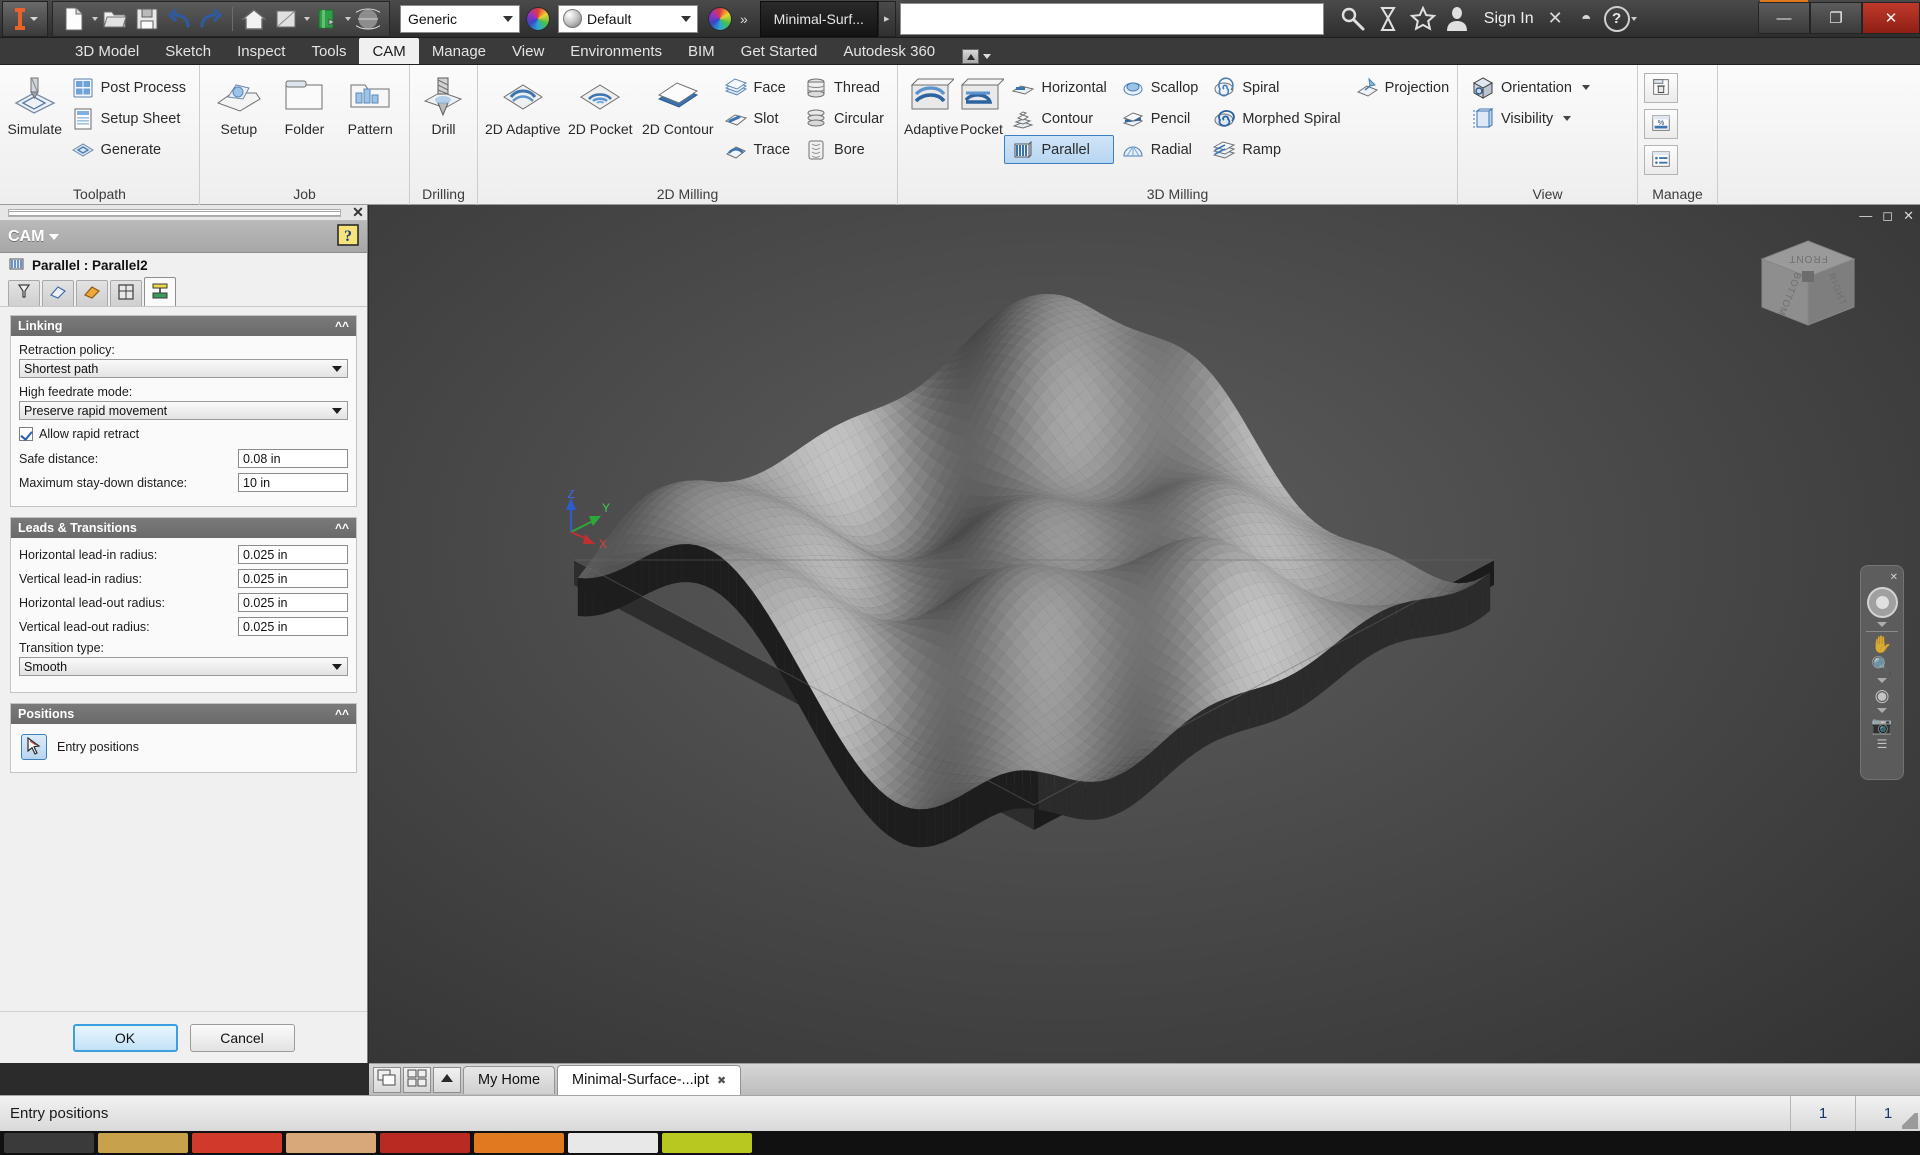 This screenshot has width=1920, height=1155. I want to click on ribbon-button-pencil: Pencil, so click(1160, 118).